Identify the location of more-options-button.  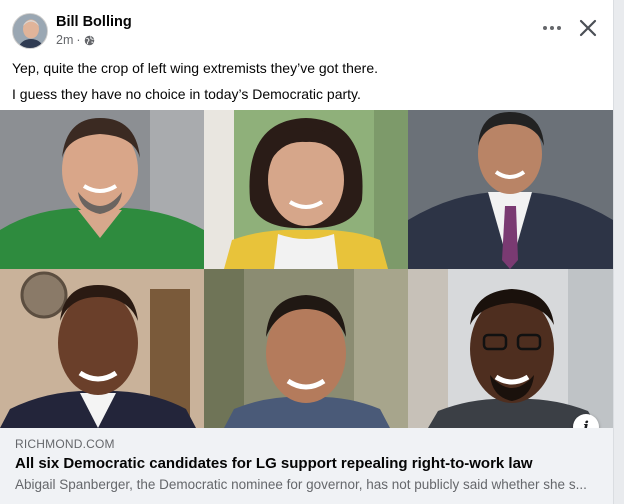
(552, 28).